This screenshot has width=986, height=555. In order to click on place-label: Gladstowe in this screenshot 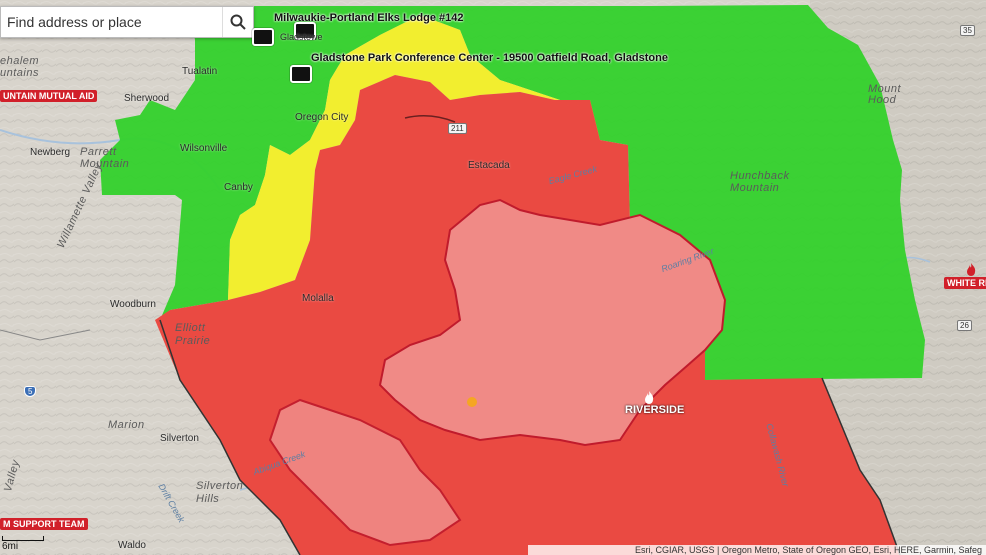, I will do `click(301, 37)`.